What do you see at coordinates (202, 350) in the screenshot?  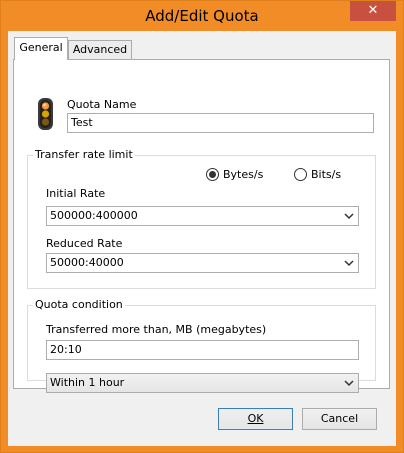 I see `transferred-amount-input: 20:10` at bounding box center [202, 350].